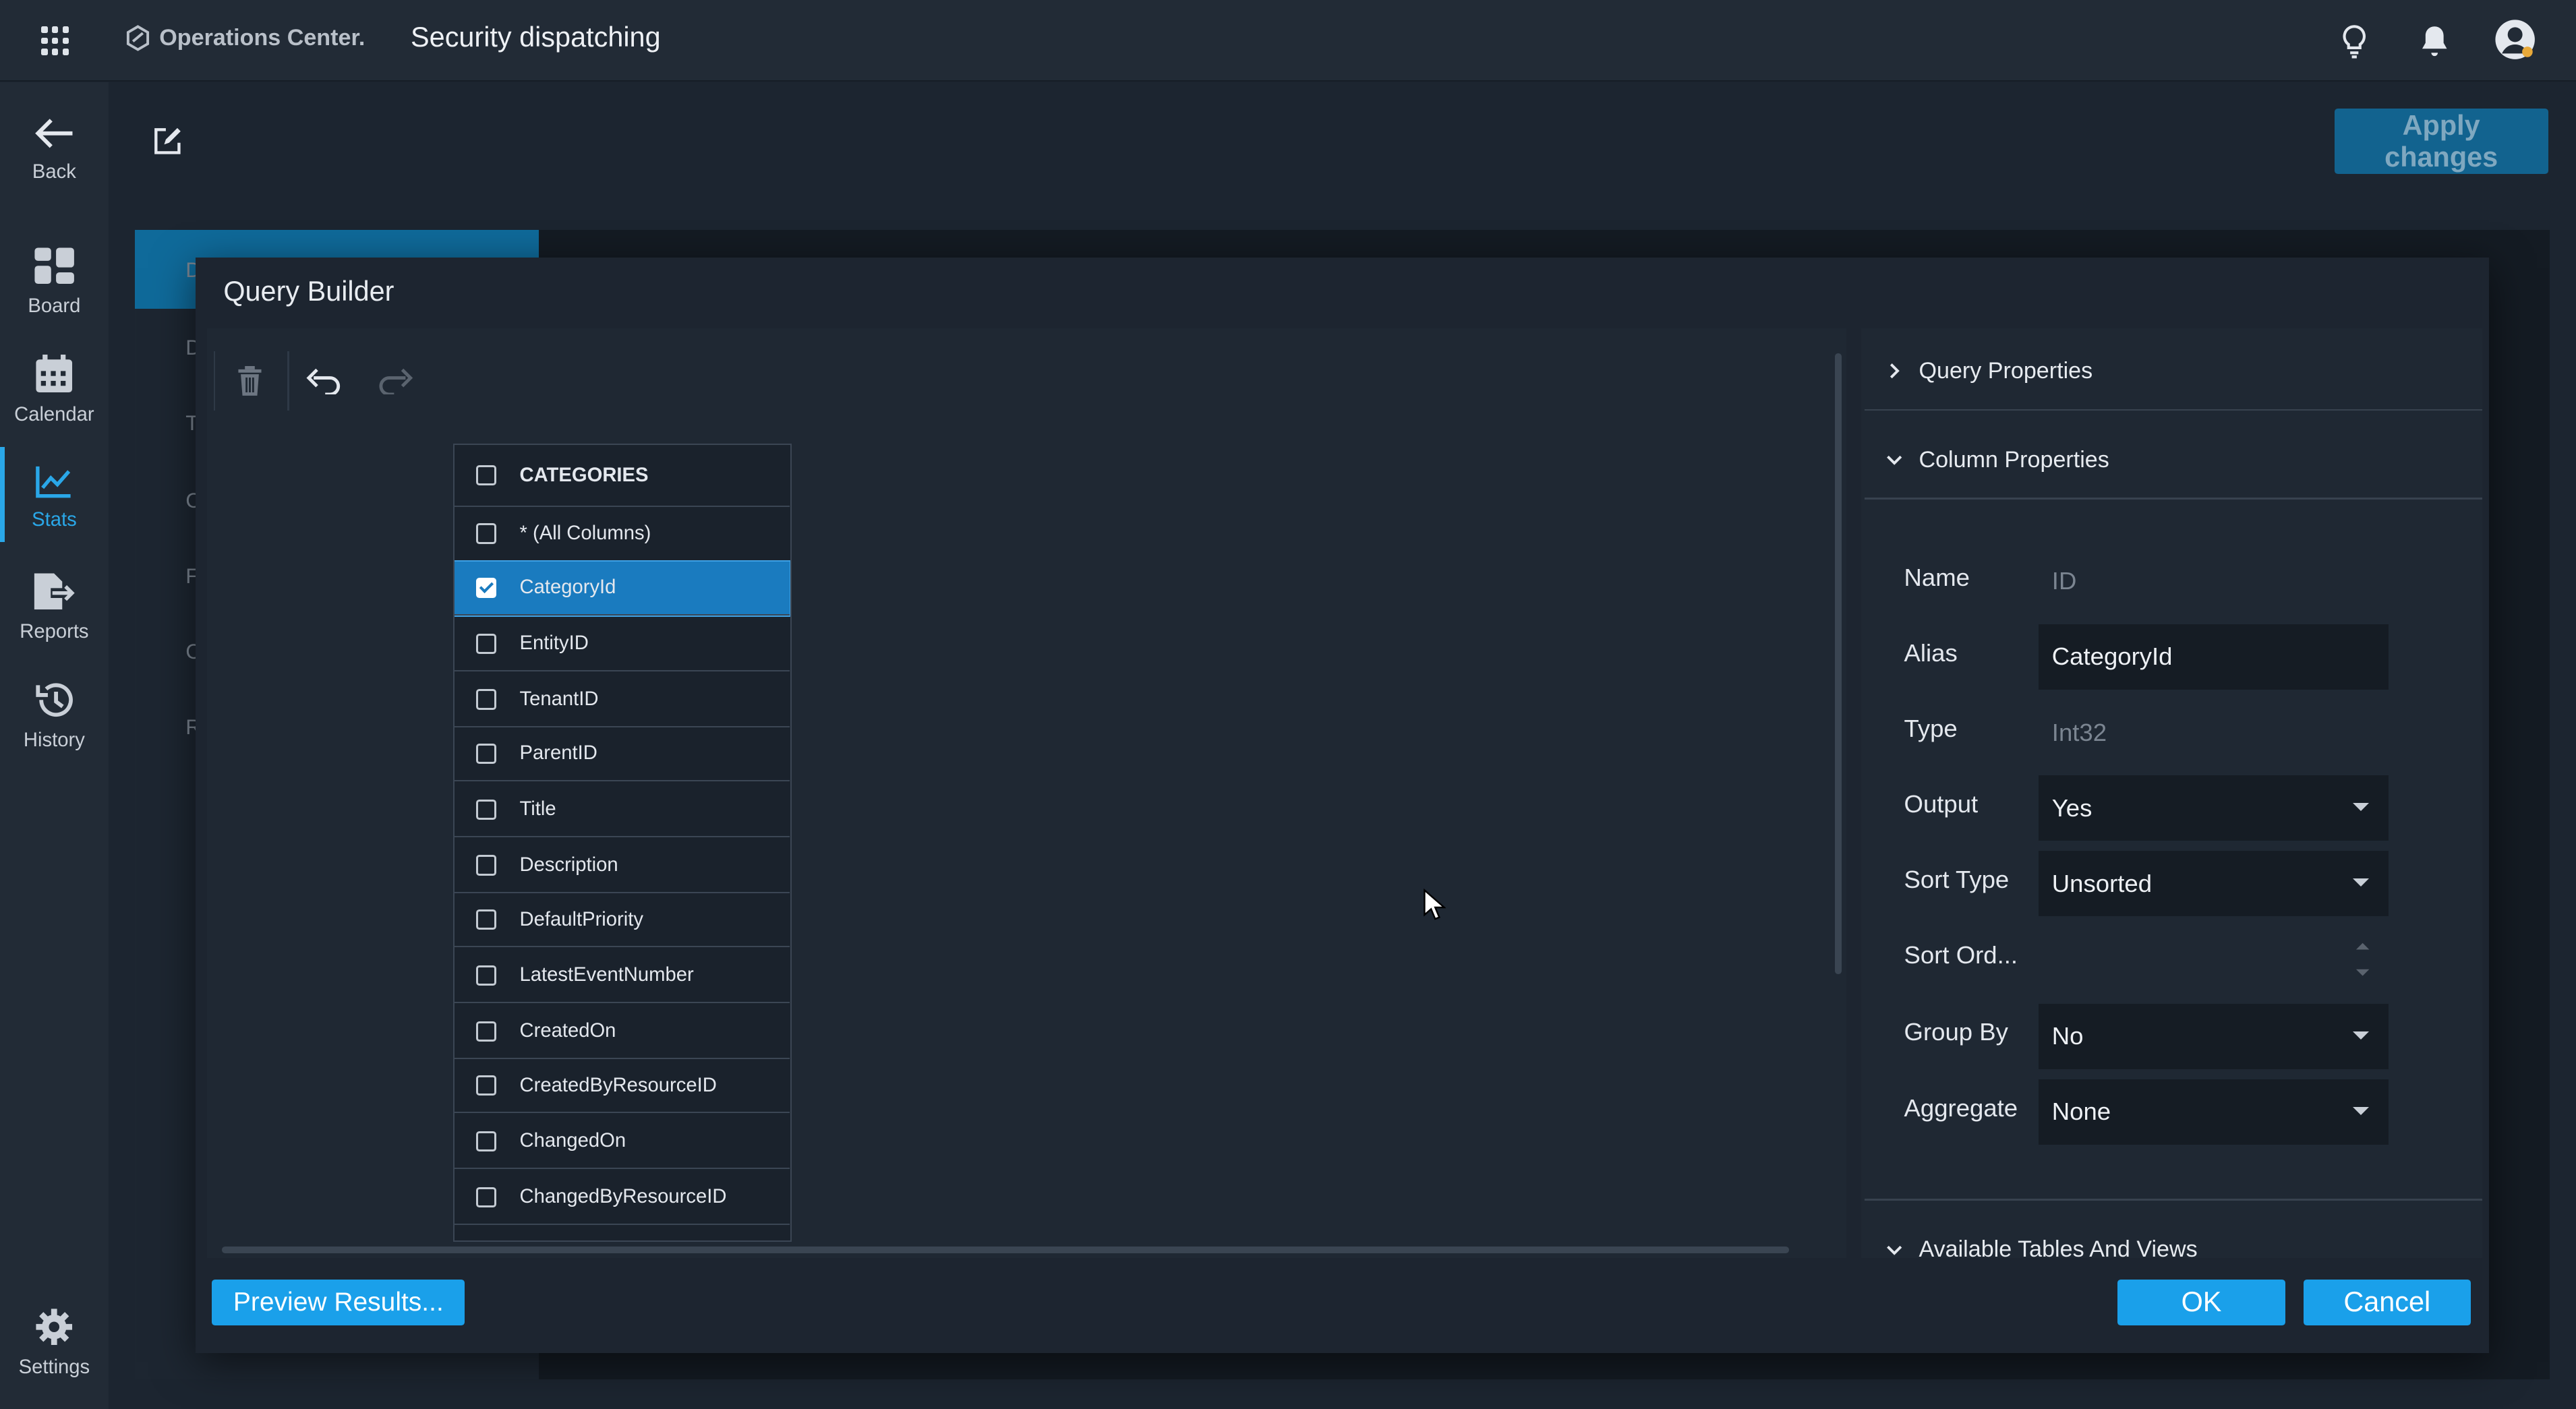  I want to click on calendar-icon, so click(54, 374).